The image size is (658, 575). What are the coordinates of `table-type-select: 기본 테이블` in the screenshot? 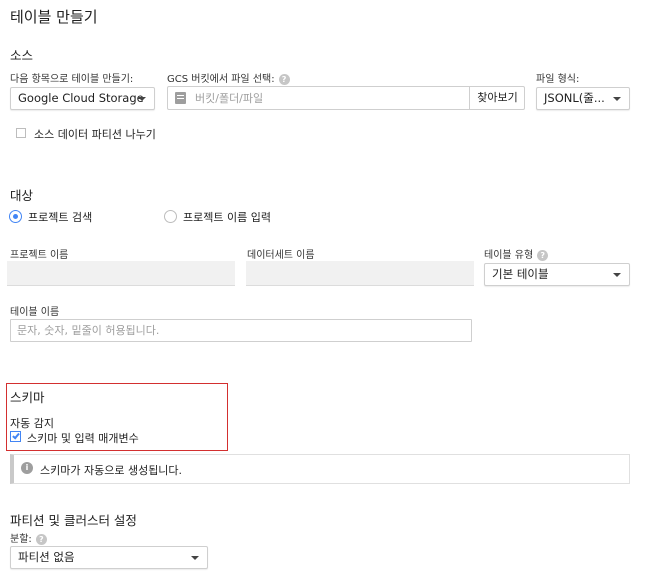 It's located at (557, 274).